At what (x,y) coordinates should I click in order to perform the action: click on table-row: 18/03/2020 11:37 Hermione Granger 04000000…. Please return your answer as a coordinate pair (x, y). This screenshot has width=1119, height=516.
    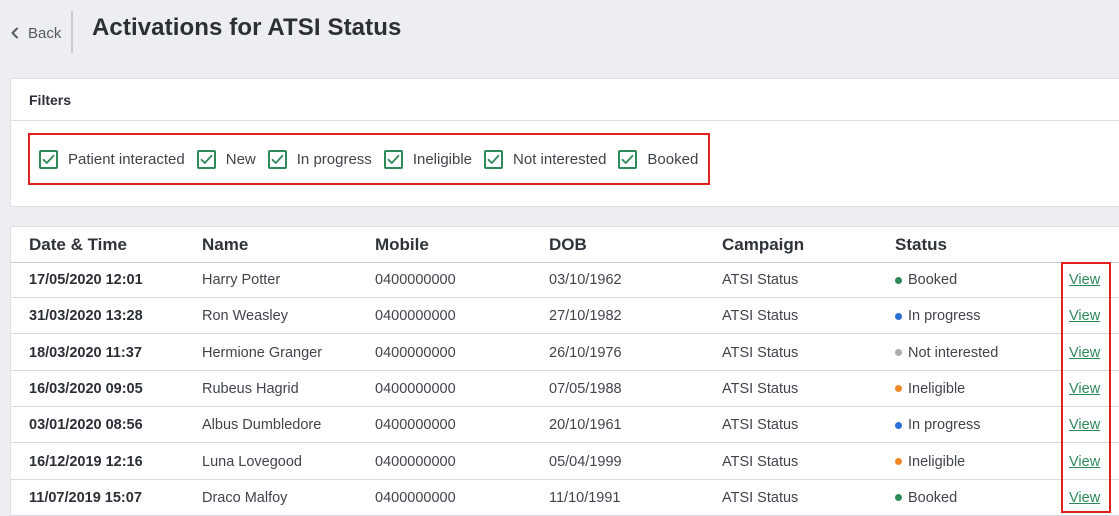
    Looking at the image, I should click on (565, 353).